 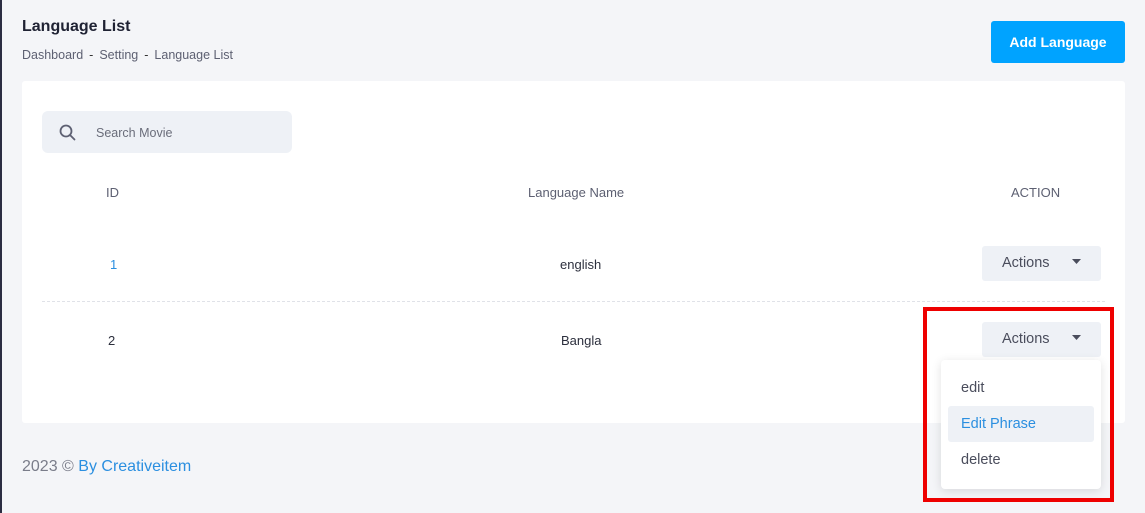 What do you see at coordinates (581, 340) in the screenshot?
I see `row-2-language-name: Bangla` at bounding box center [581, 340].